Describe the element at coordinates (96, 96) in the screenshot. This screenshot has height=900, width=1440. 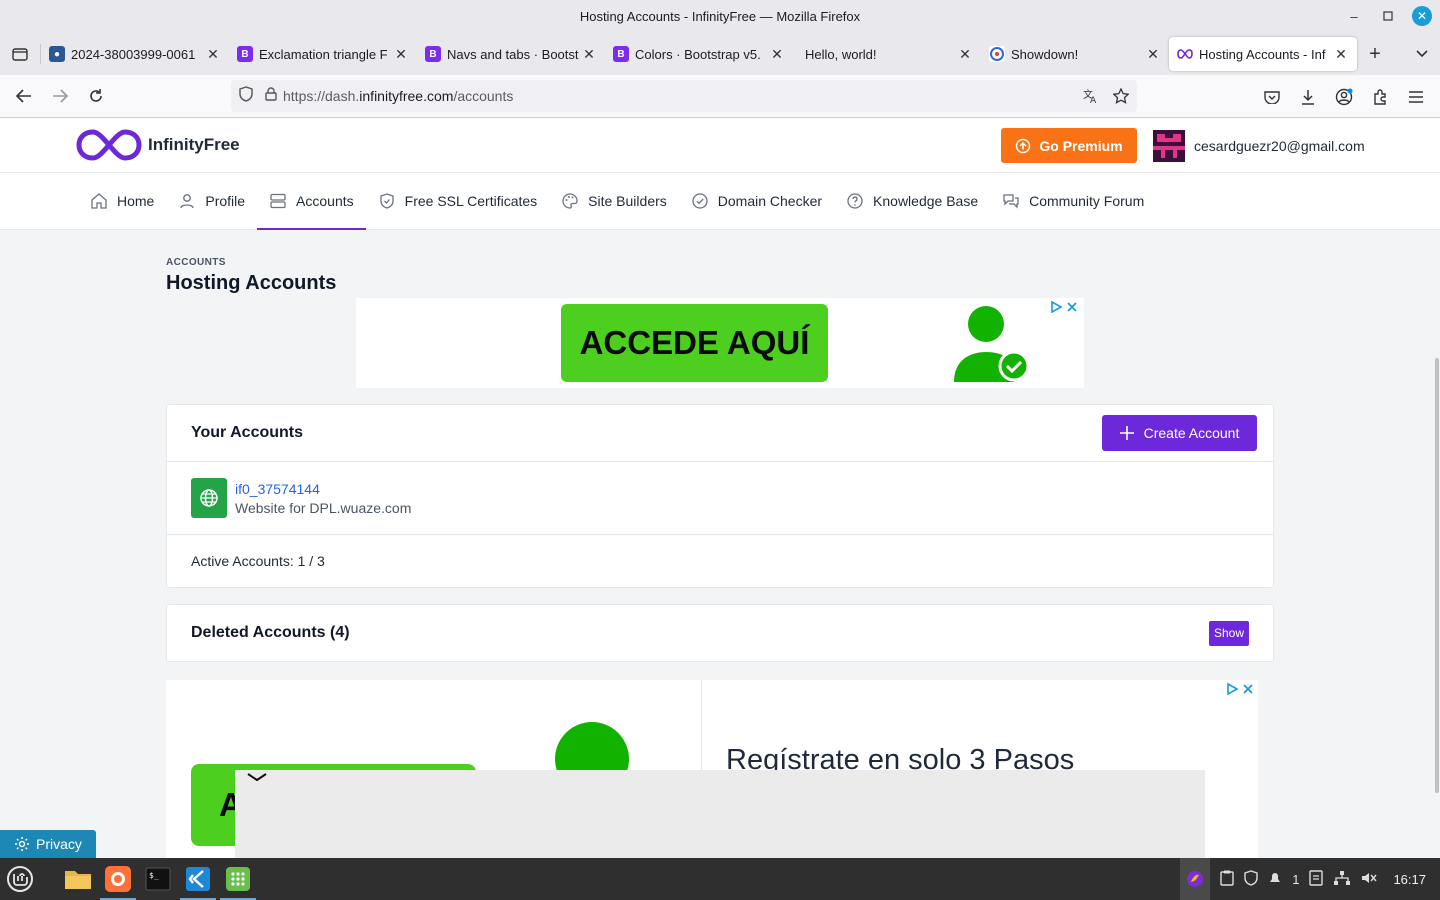
I see `reload-button` at that location.